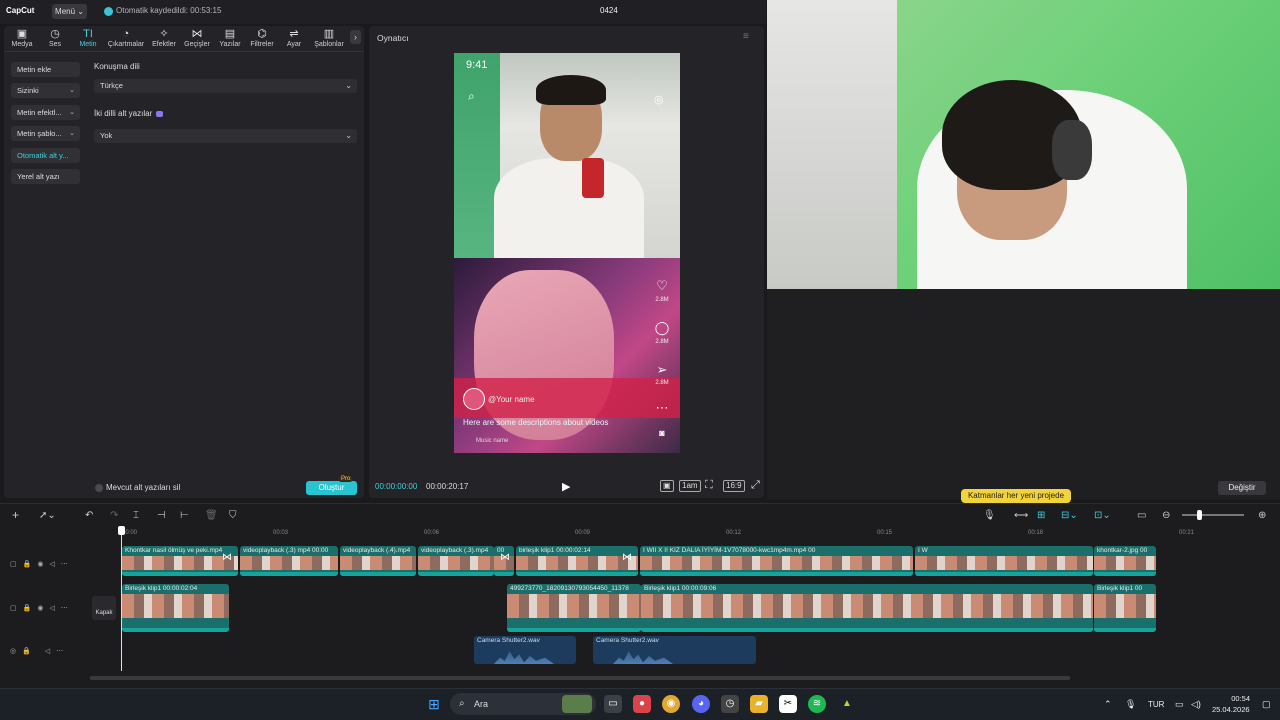 The width and height of the screenshot is (1280, 720). What do you see at coordinates (55, 38) in the screenshot?
I see `tab-audio: ◷ Ses` at bounding box center [55, 38].